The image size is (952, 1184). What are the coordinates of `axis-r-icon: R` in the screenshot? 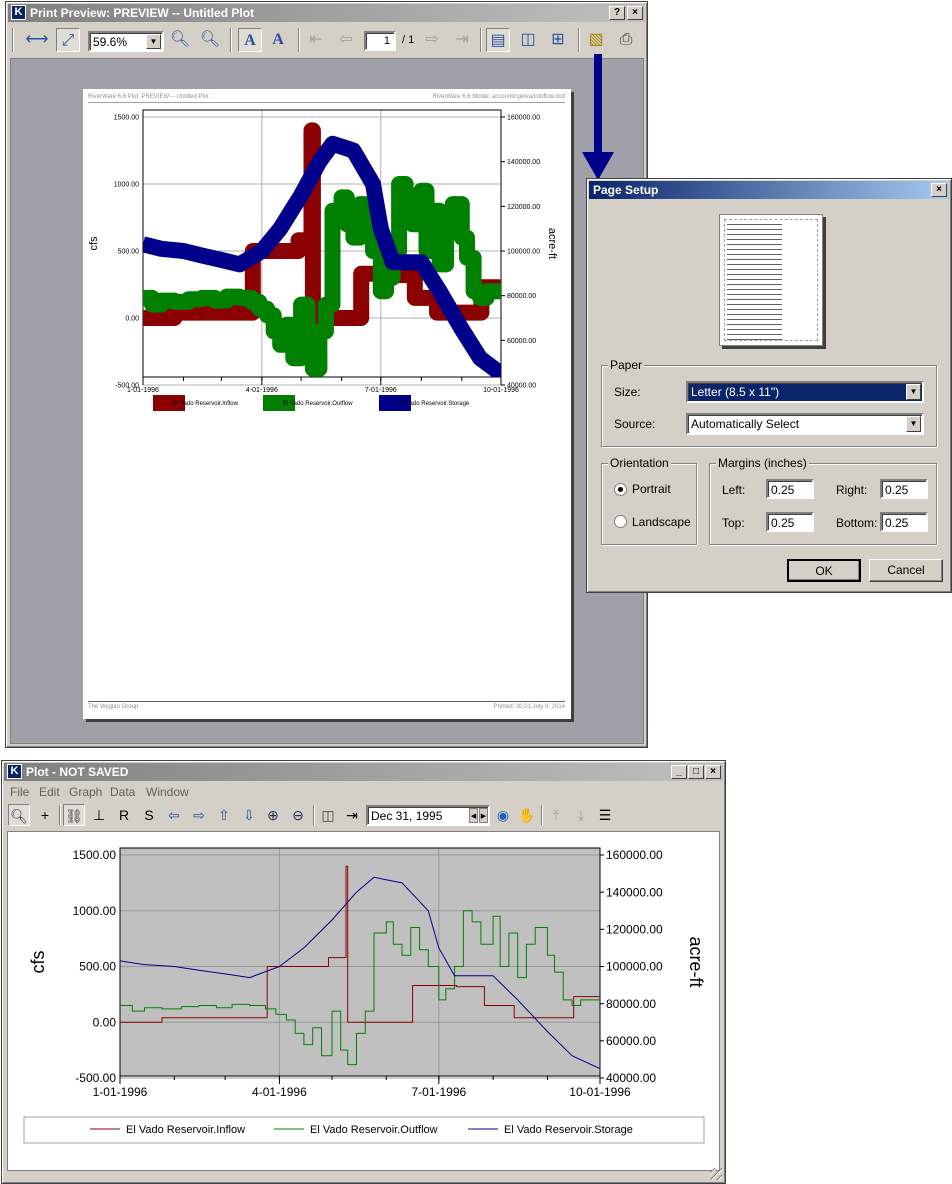 It's located at (124, 815).